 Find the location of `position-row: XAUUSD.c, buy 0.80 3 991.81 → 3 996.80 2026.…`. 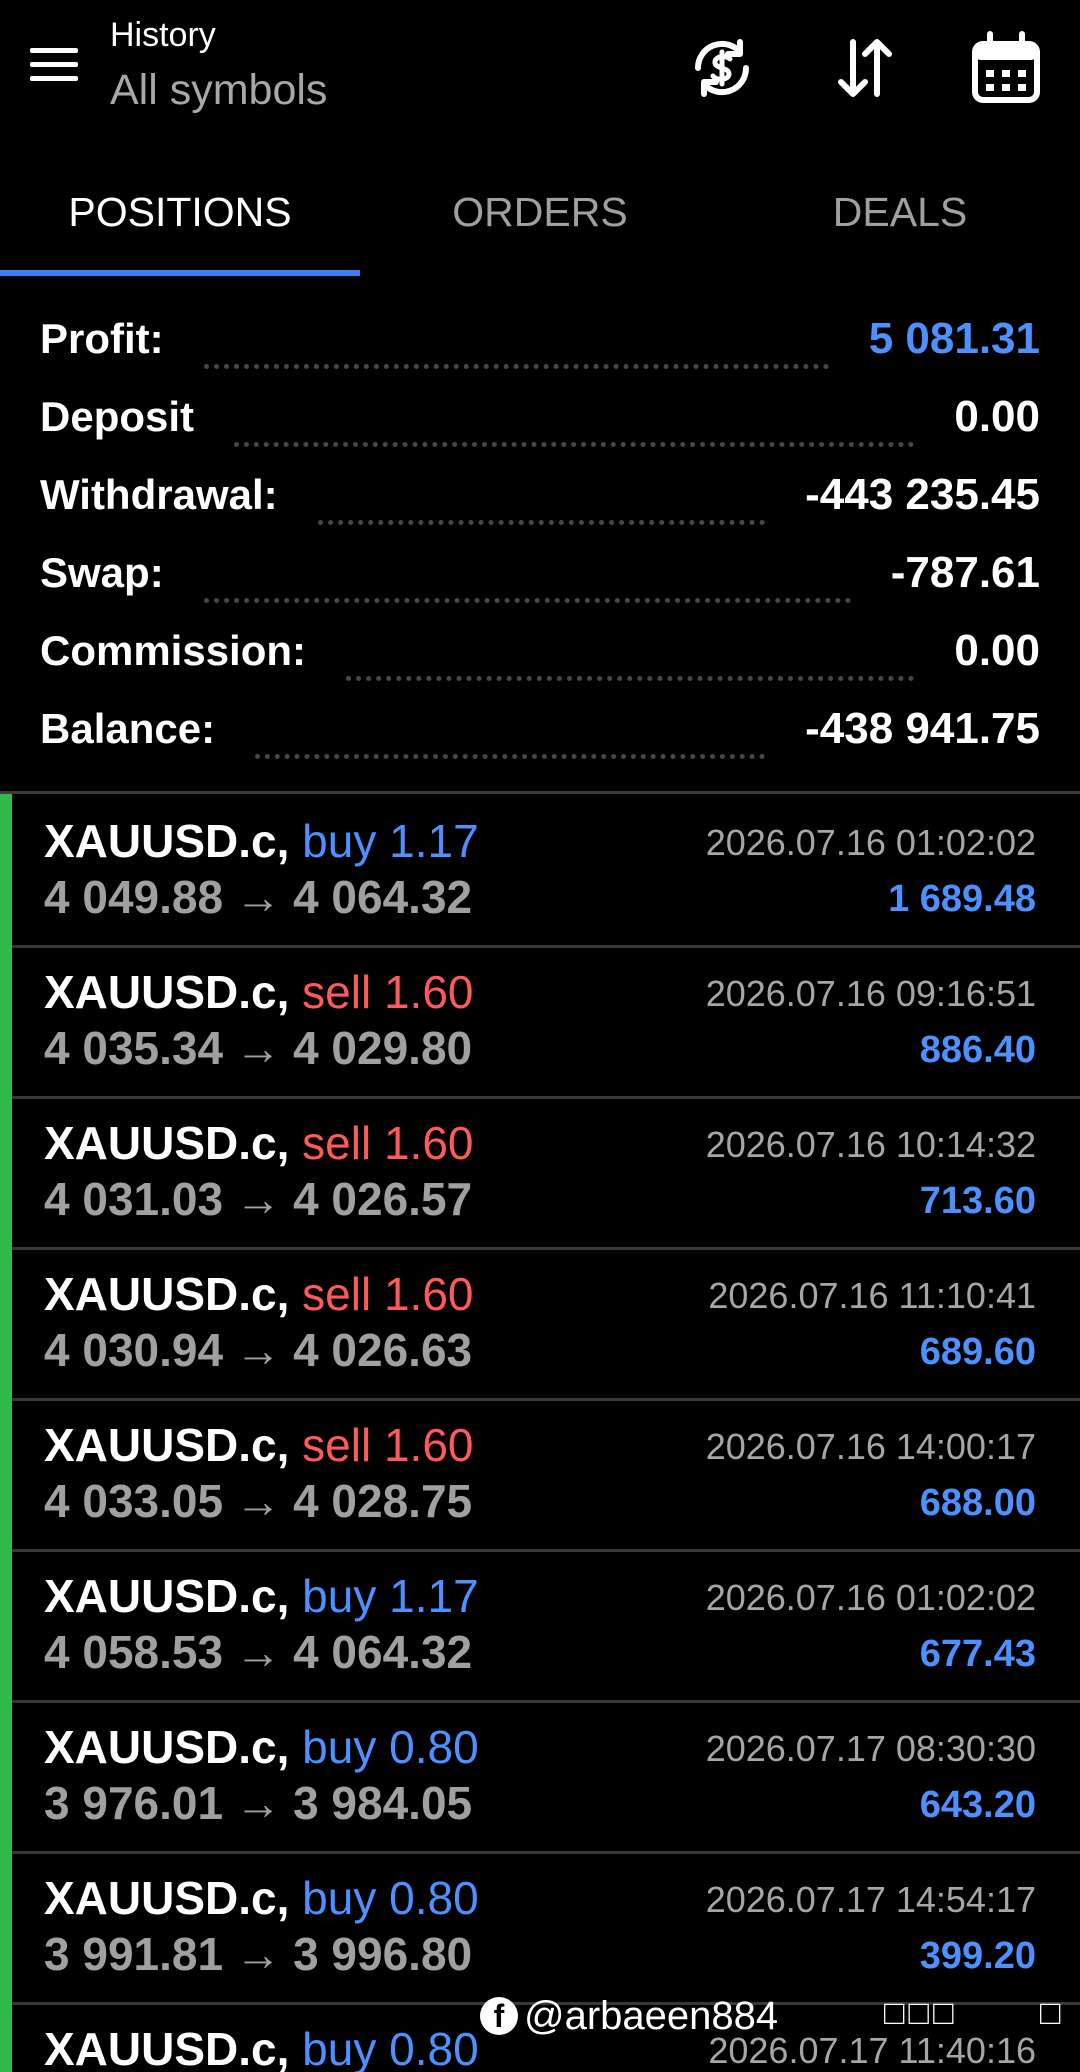

position-row: XAUUSD.c, buy 0.80 3 991.81 → 3 996.80 2026.… is located at coordinates (546, 1928).